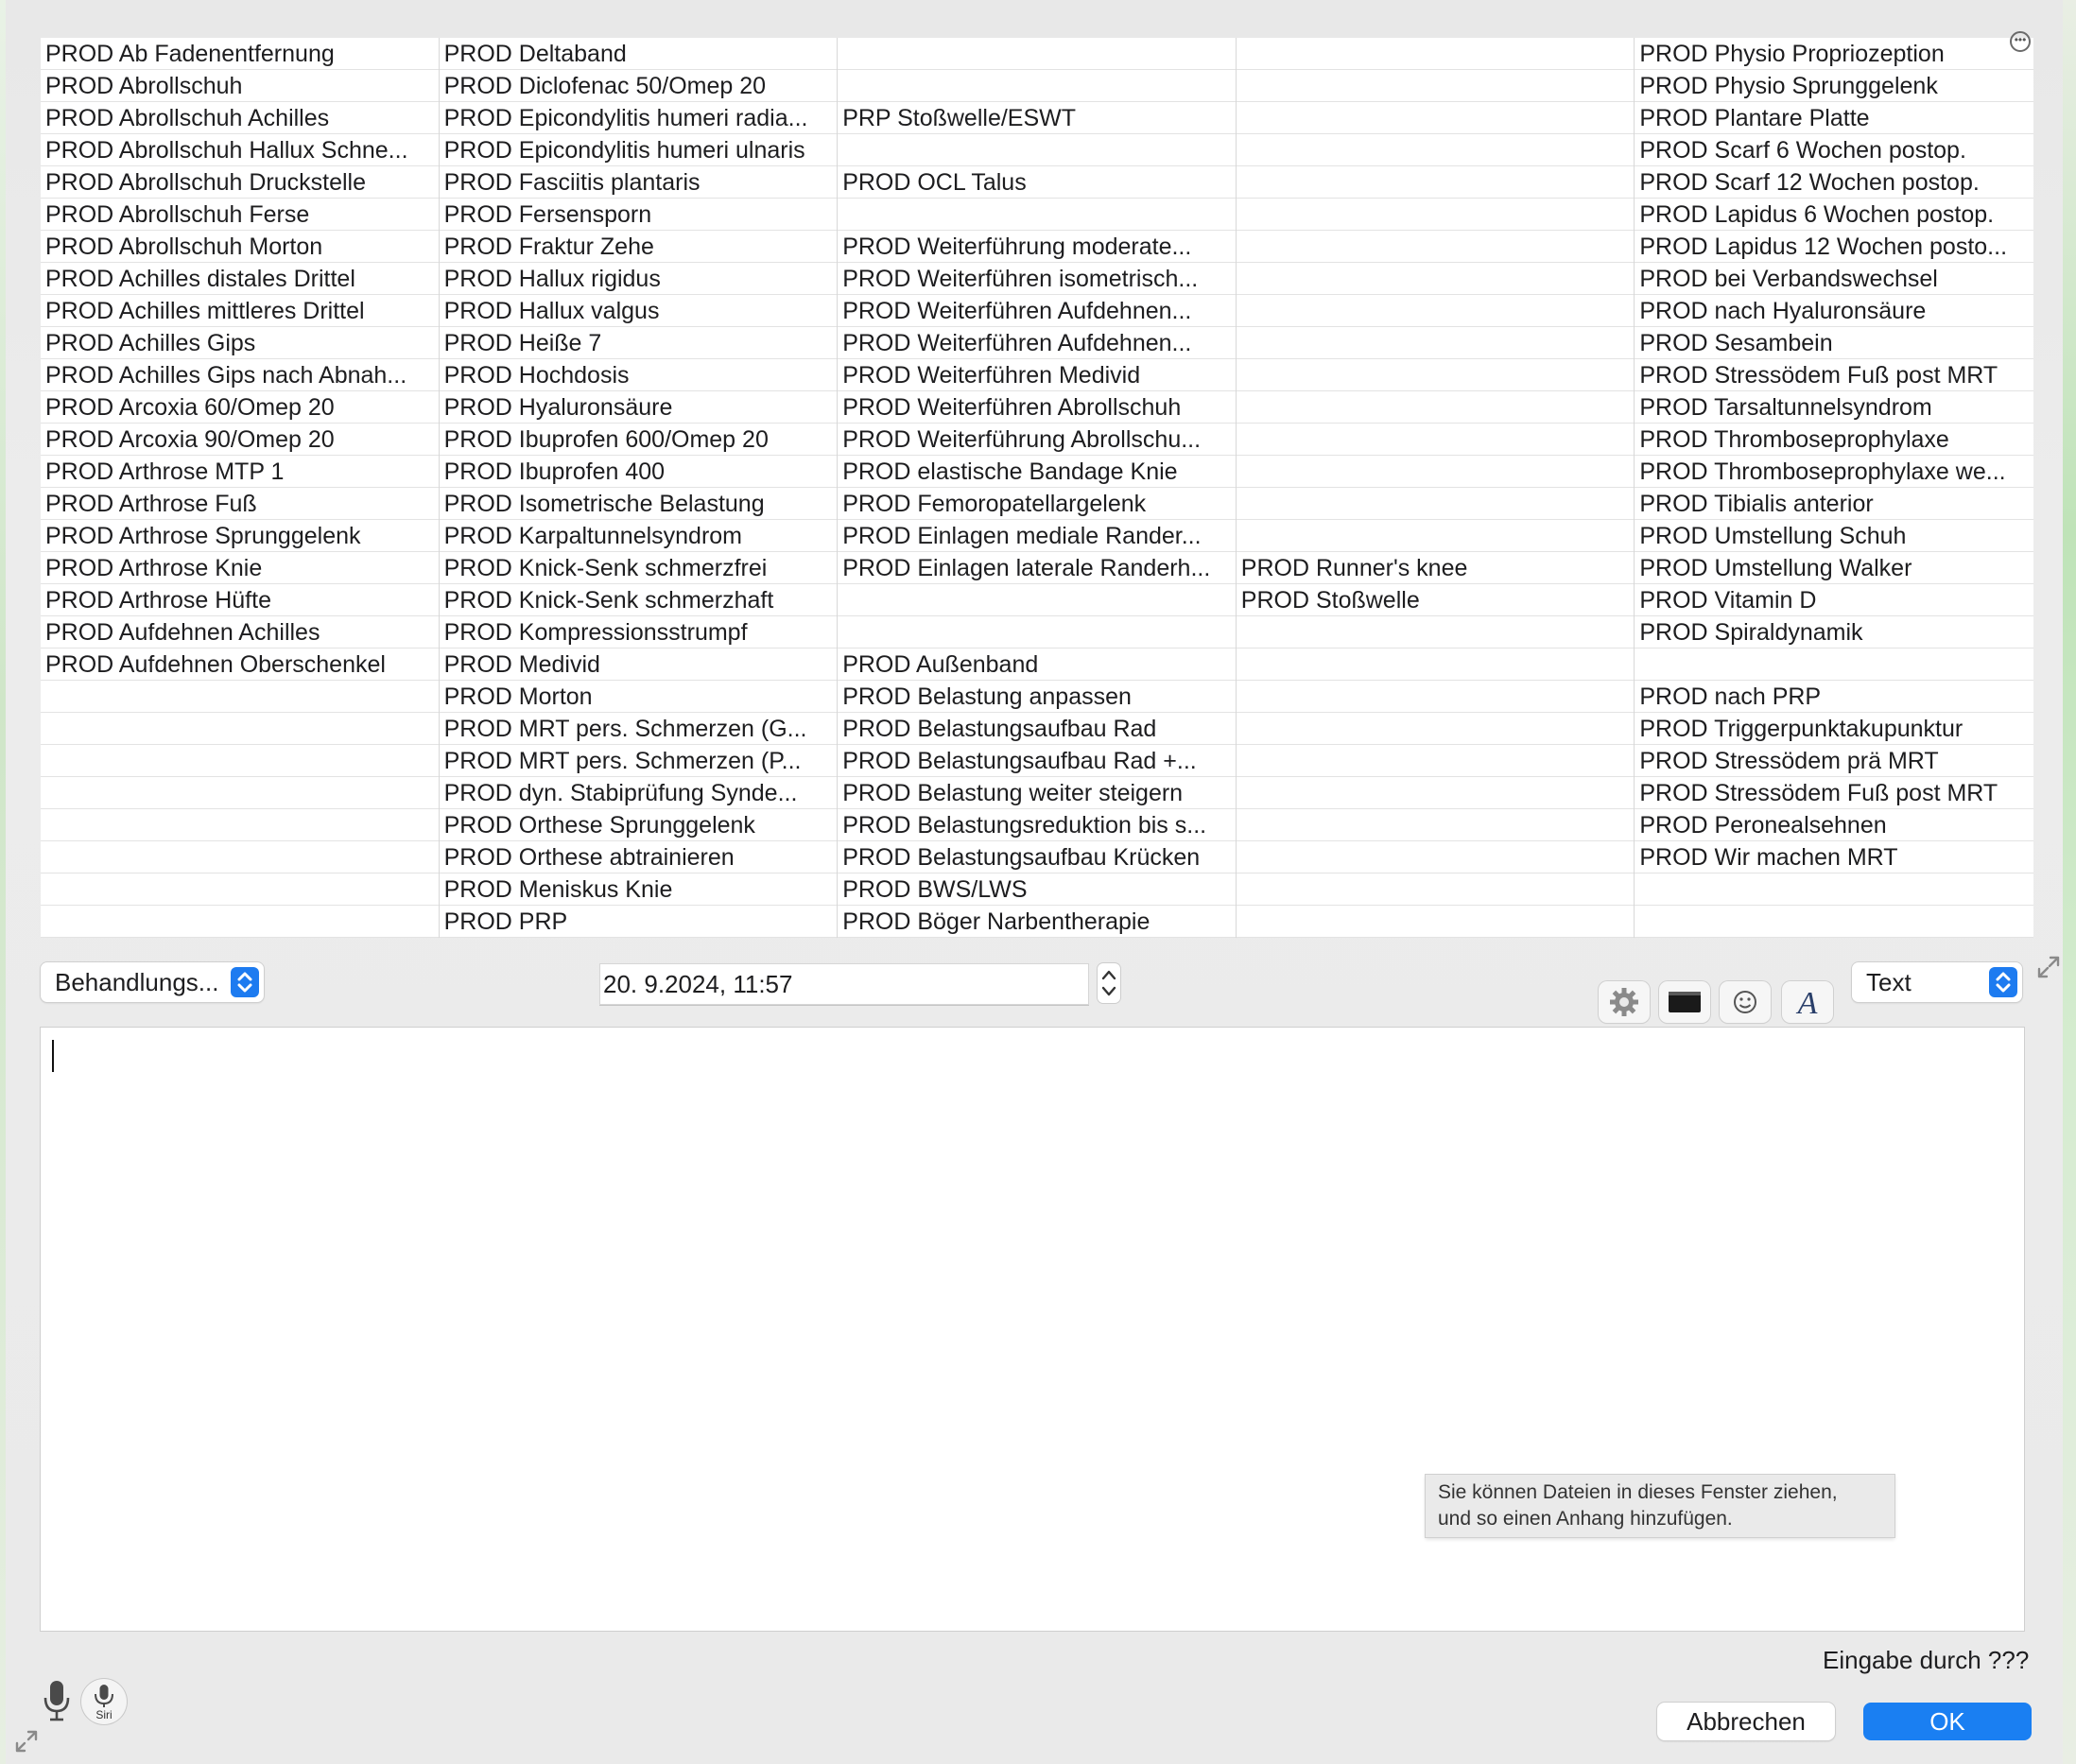 This screenshot has height=1764, width=2076. Describe the element at coordinates (1948, 1721) in the screenshot. I see `ok-button: OK` at that location.